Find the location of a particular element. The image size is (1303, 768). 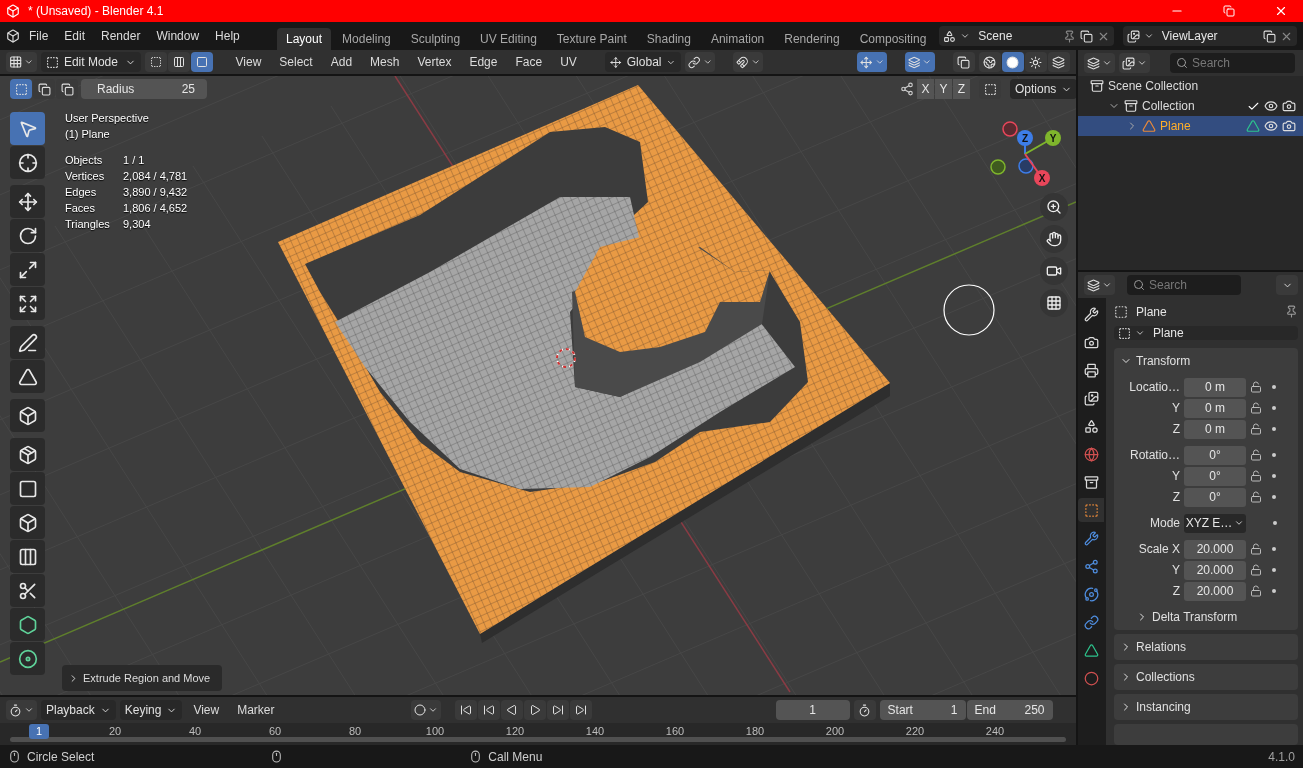

frame-value: 1 is located at coordinates (812, 710).